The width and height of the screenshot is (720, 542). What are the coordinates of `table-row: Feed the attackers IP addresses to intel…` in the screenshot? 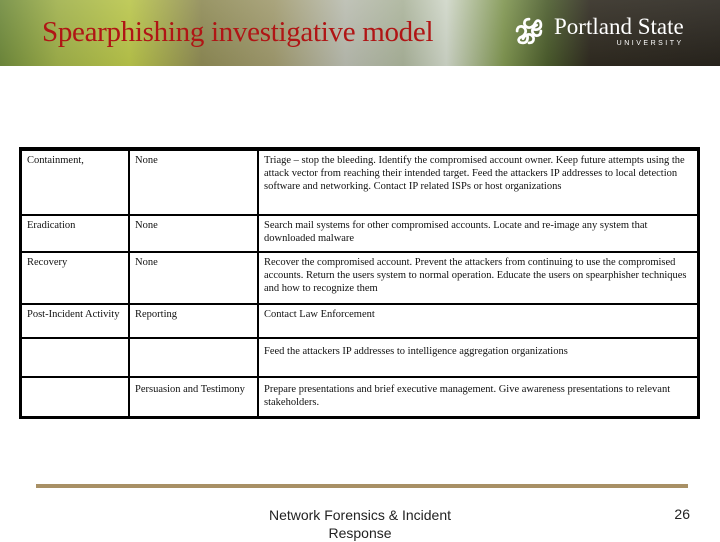 It's located at (359, 357).